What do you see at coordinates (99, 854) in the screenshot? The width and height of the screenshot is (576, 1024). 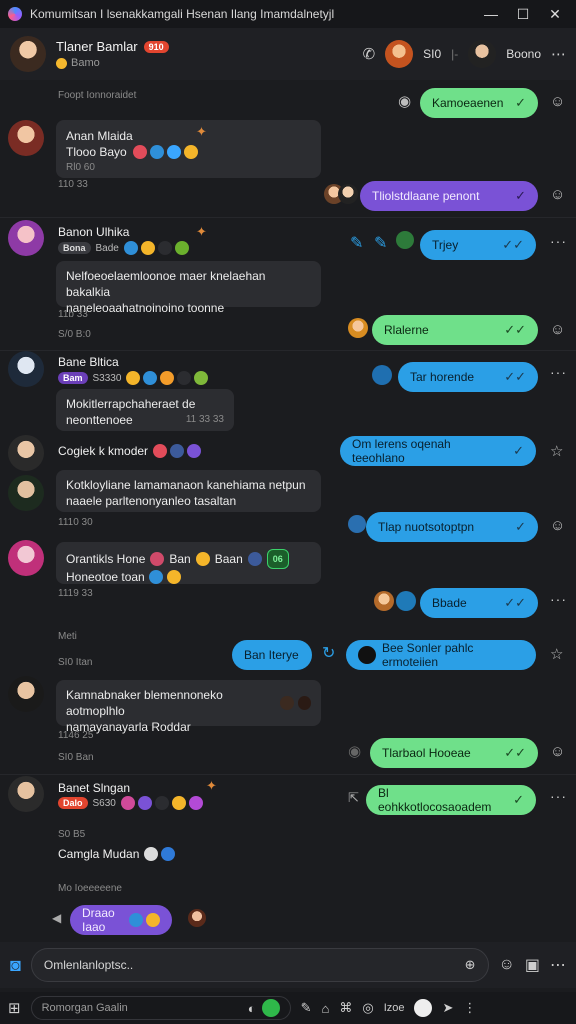 I see `sender-name: Camgla Mudan` at bounding box center [99, 854].